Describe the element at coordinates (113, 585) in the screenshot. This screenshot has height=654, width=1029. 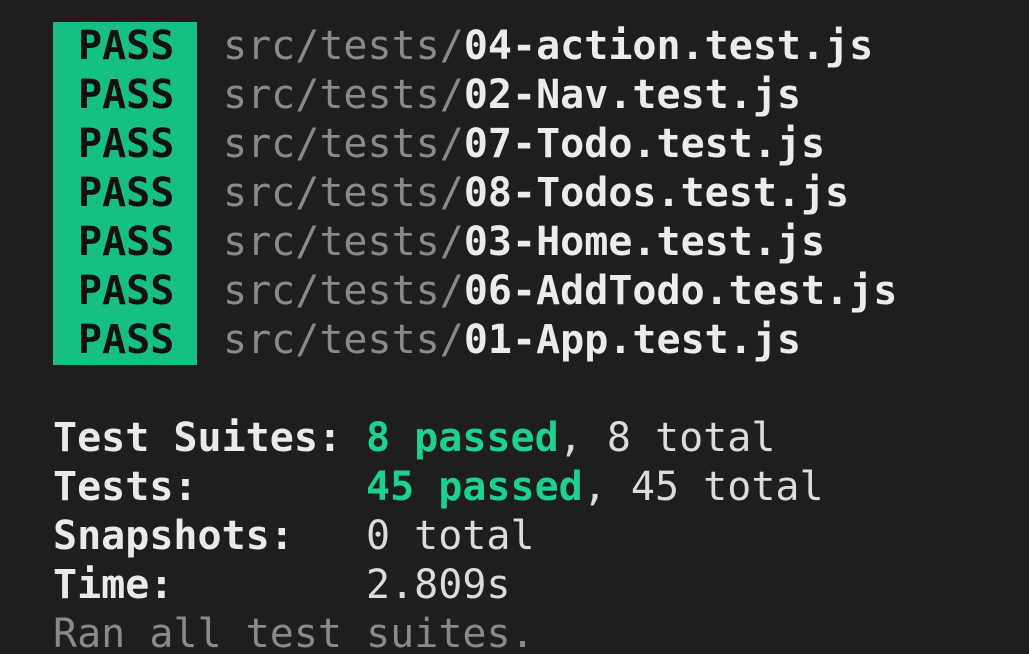
I see `summary-label: Time:` at that location.